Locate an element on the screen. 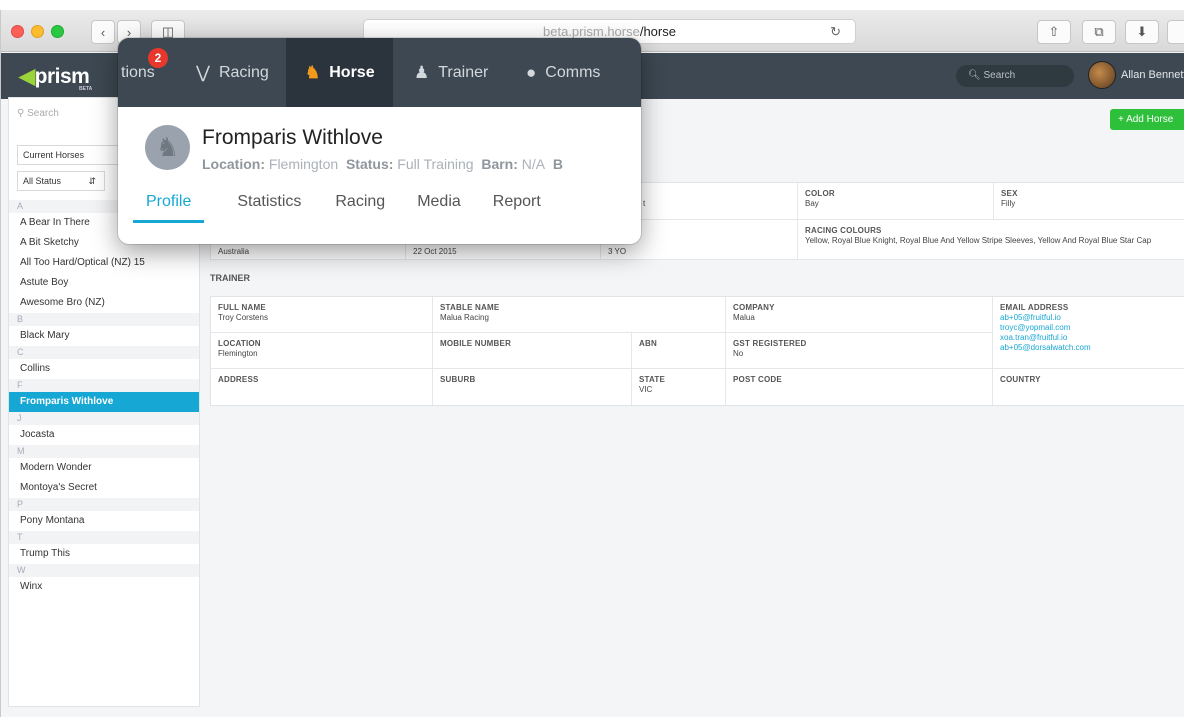  horse-list-item: Astute Boy is located at coordinates (104, 283).